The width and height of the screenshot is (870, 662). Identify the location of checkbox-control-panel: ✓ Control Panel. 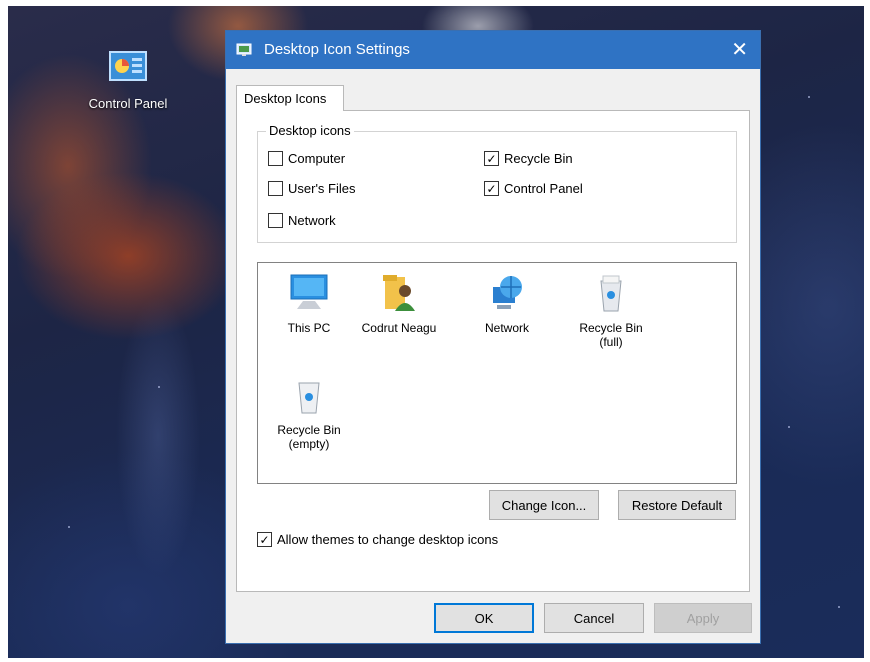
(533, 188).